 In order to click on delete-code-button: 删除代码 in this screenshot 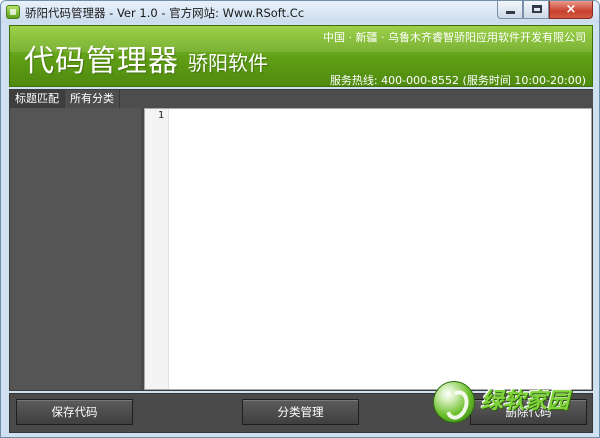, I will do `click(528, 412)`.